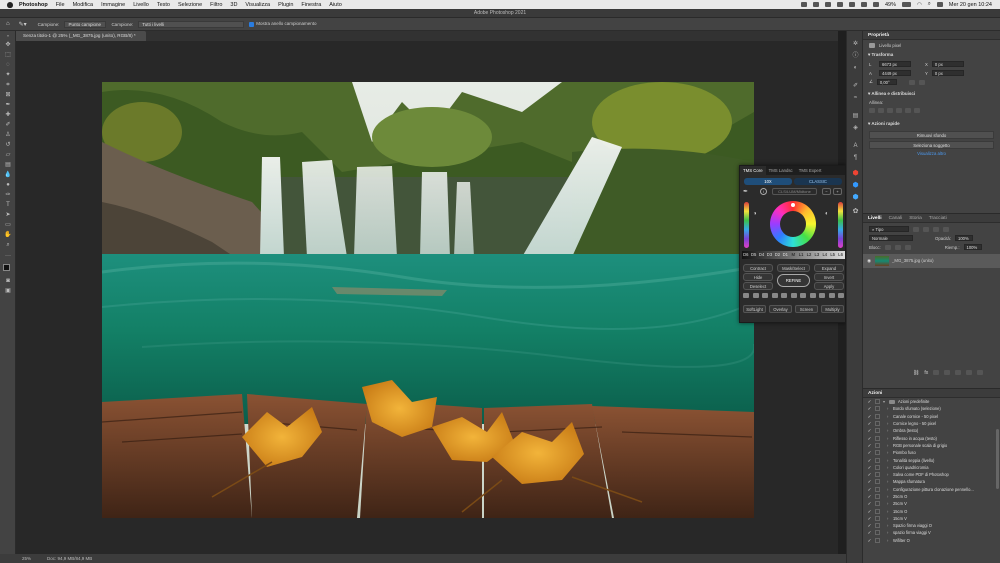 This screenshot has height=563, width=1000. Describe the element at coordinates (947, 372) in the screenshot. I see `adjustment-icon` at that location.